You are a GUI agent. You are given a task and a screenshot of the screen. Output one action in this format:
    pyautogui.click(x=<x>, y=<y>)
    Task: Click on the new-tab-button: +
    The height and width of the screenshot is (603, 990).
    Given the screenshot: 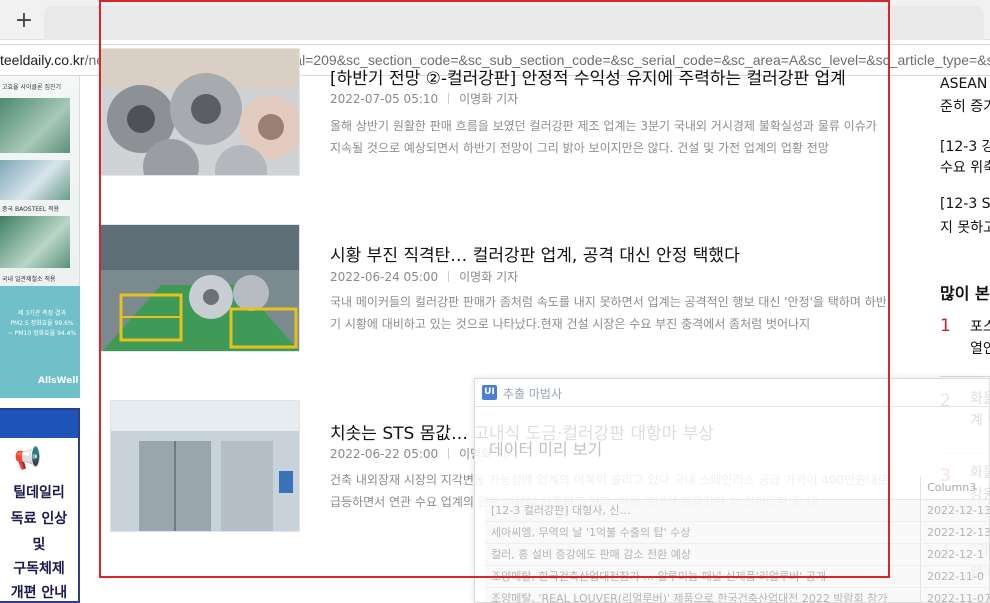 What is the action you would take?
    pyautogui.click(x=24, y=22)
    